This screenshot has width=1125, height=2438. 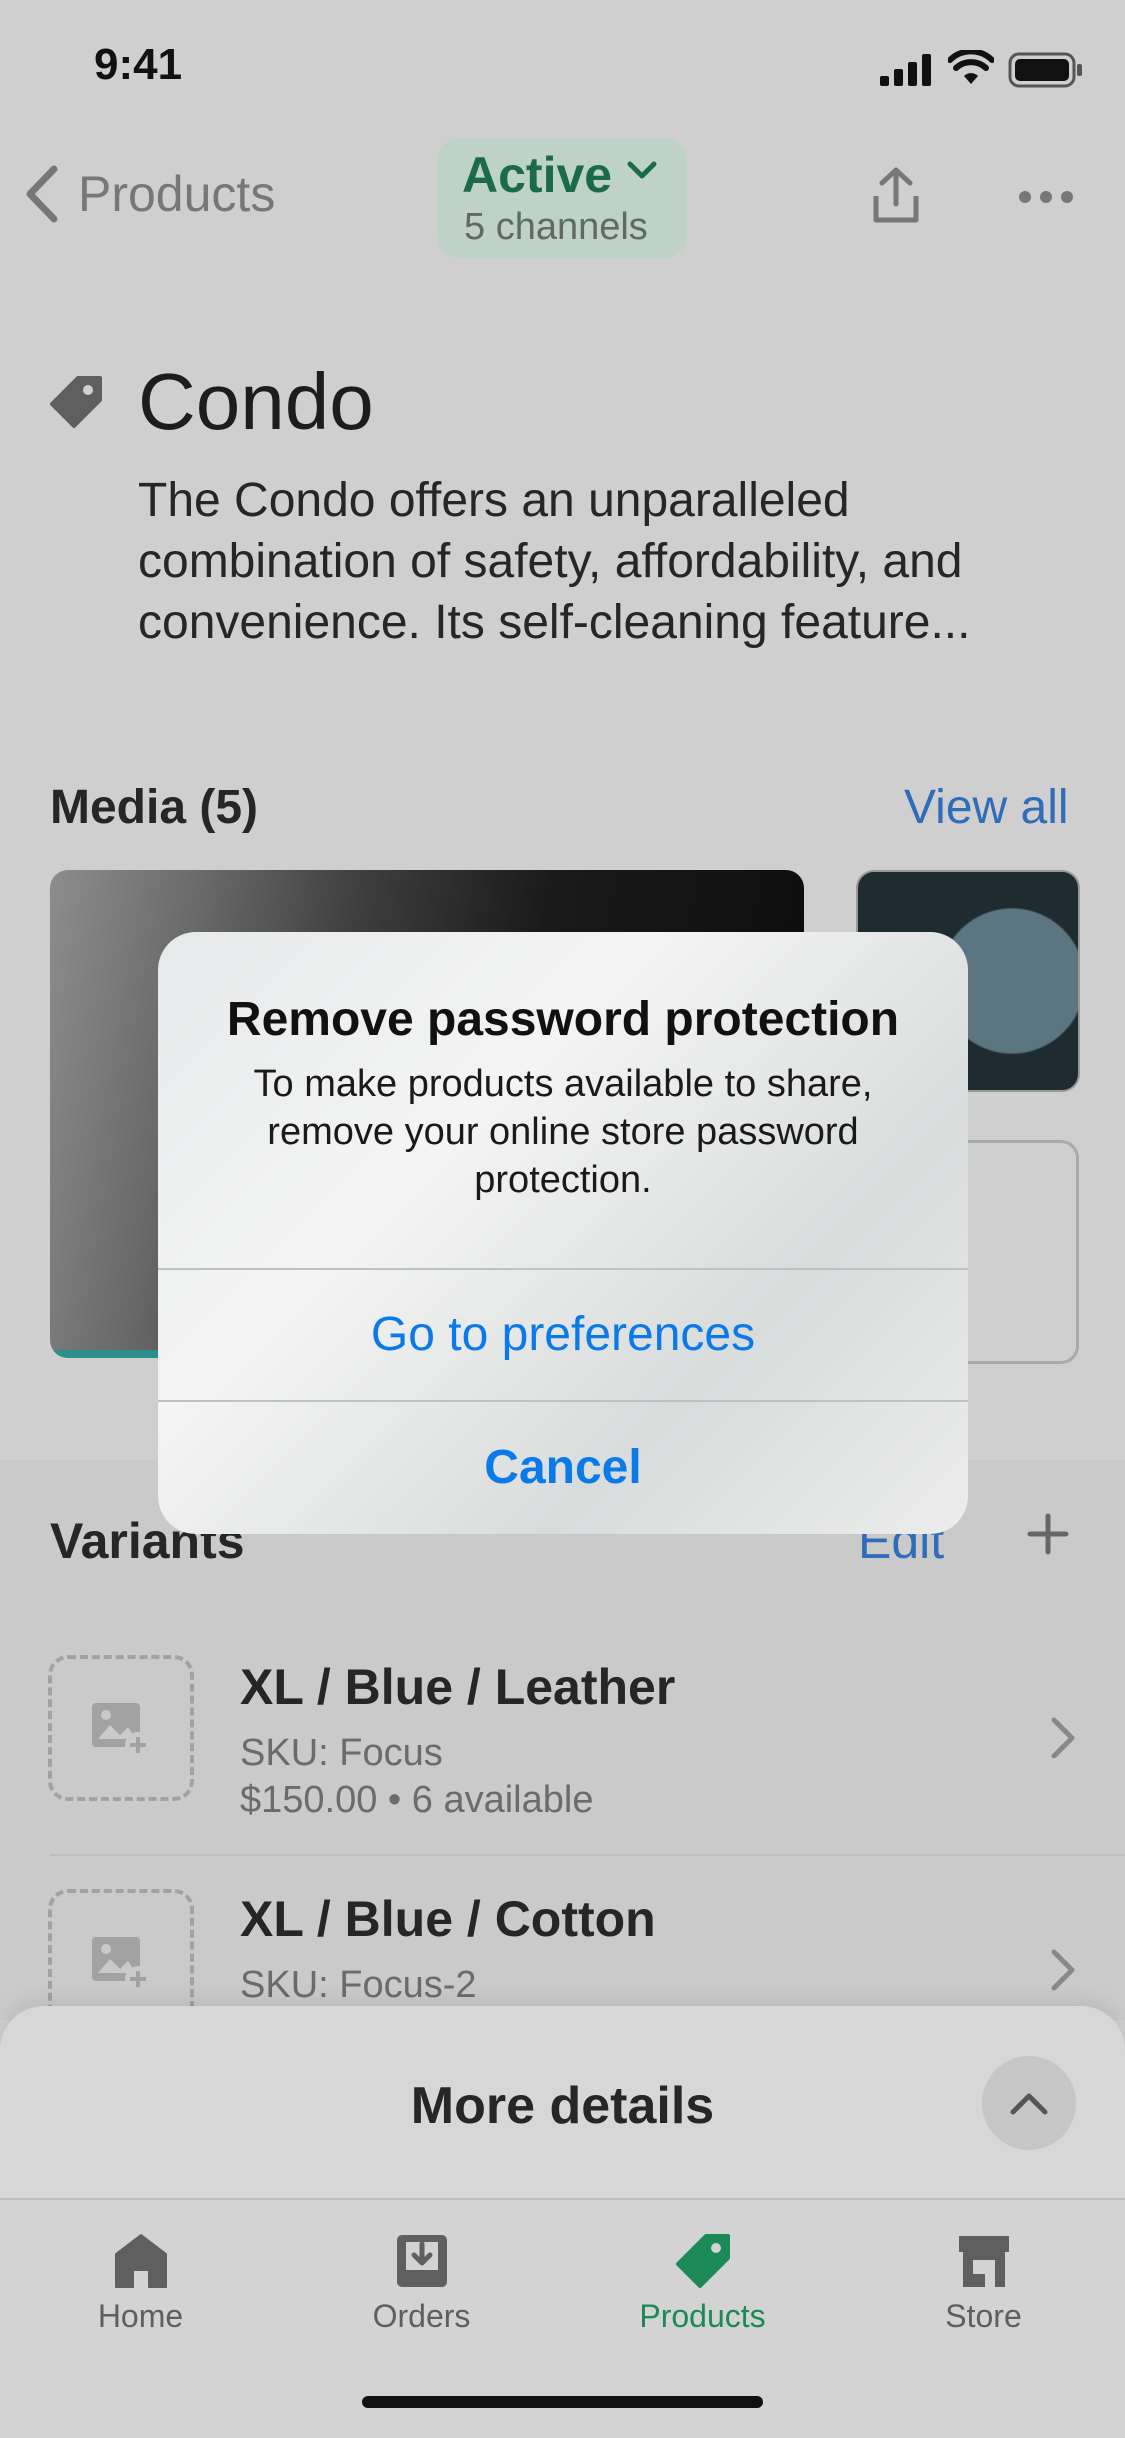 I want to click on add-media-button, so click(x=1017, y=1252).